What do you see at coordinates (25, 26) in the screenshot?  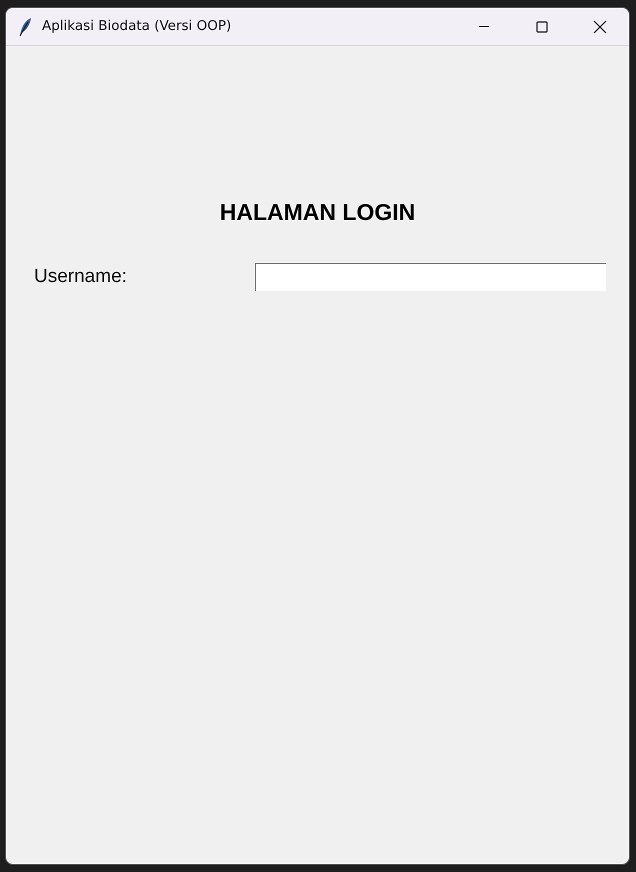 I see `feather-icon` at bounding box center [25, 26].